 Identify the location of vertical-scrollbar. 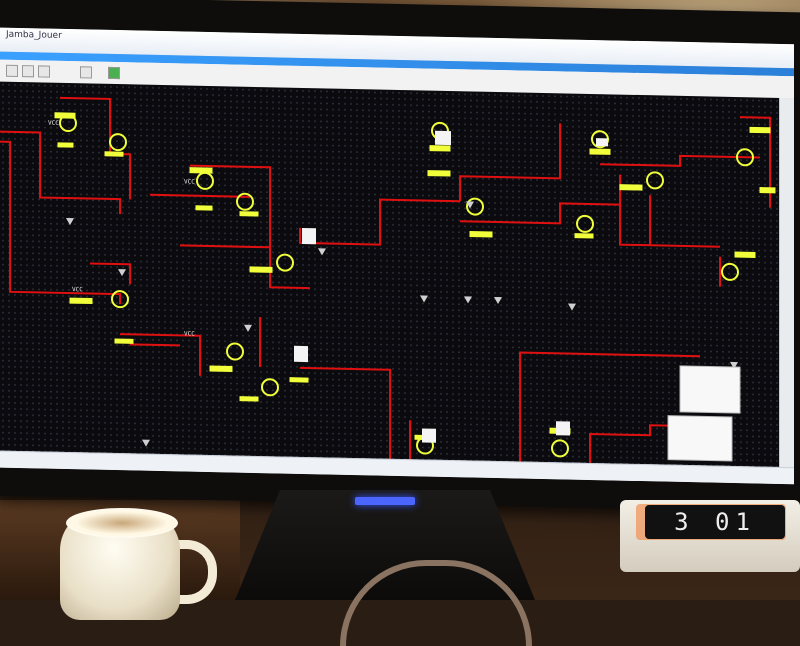
(786, 283).